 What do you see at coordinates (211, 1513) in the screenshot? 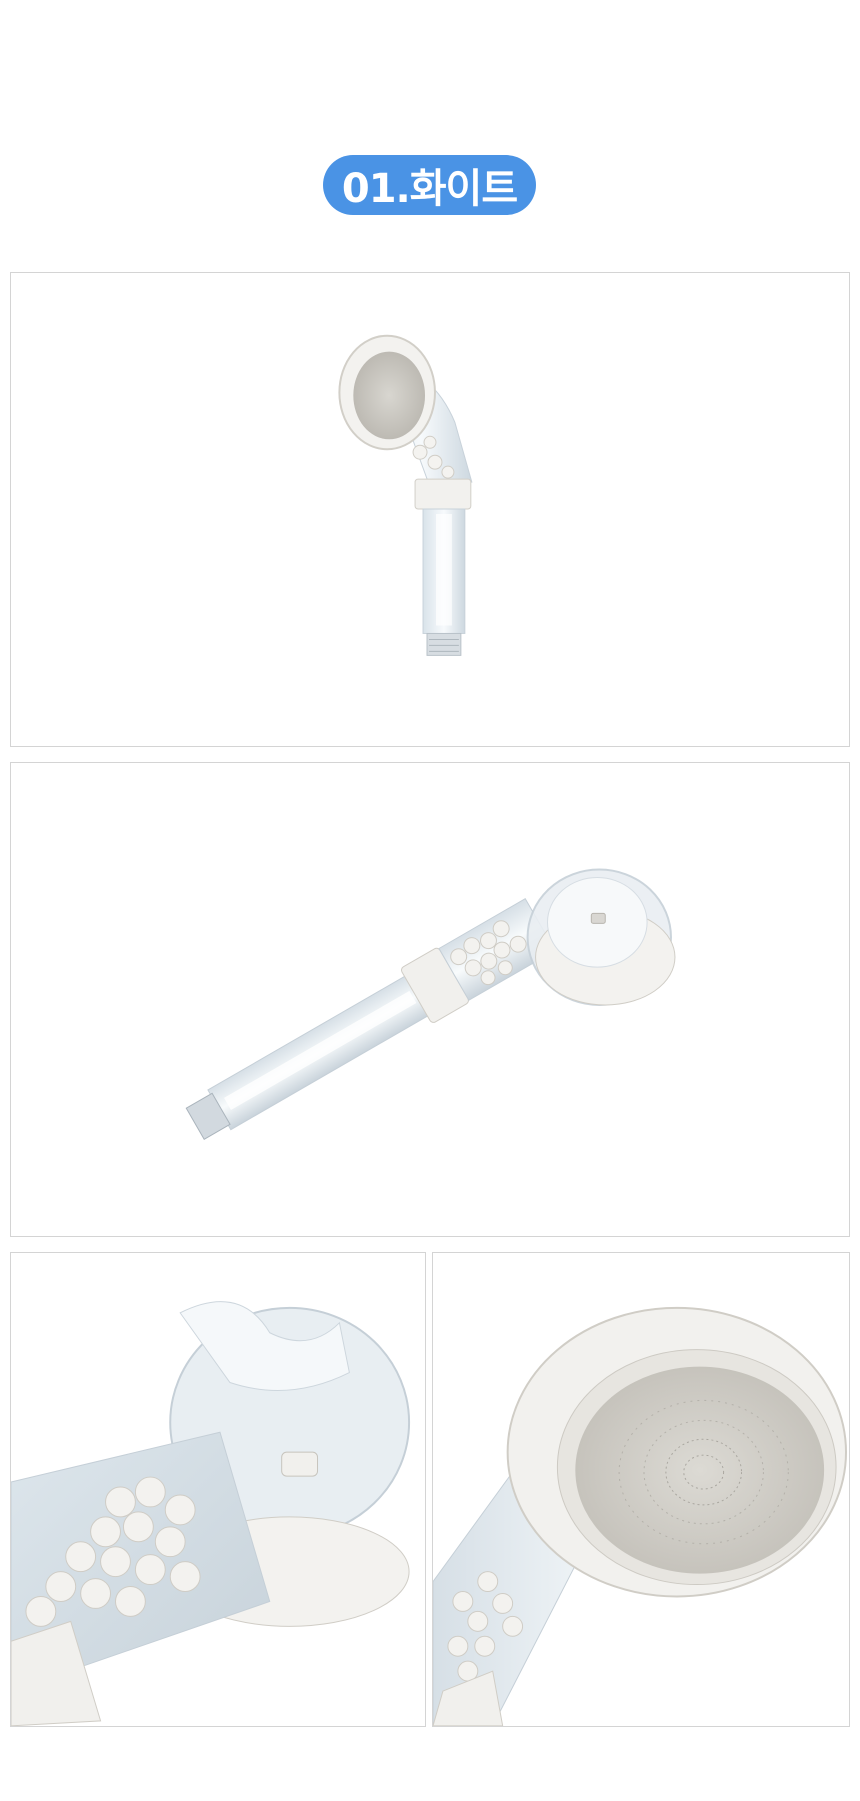
I see `filter-beads-closeup-icon` at bounding box center [211, 1513].